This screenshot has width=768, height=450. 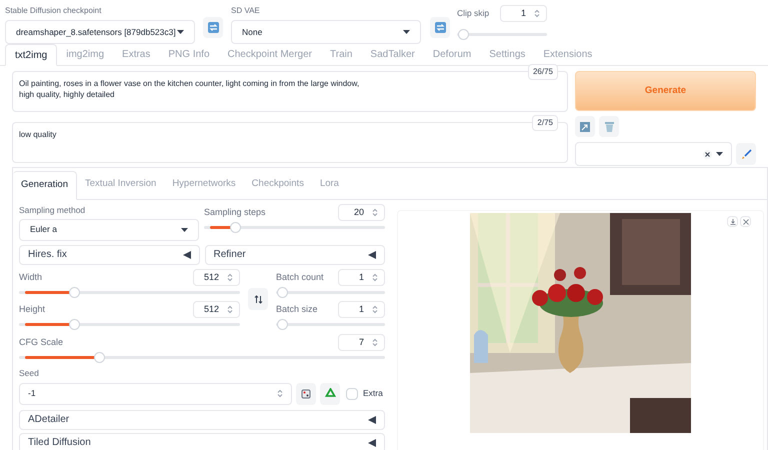 I want to click on seed-field: -1, so click(x=155, y=393).